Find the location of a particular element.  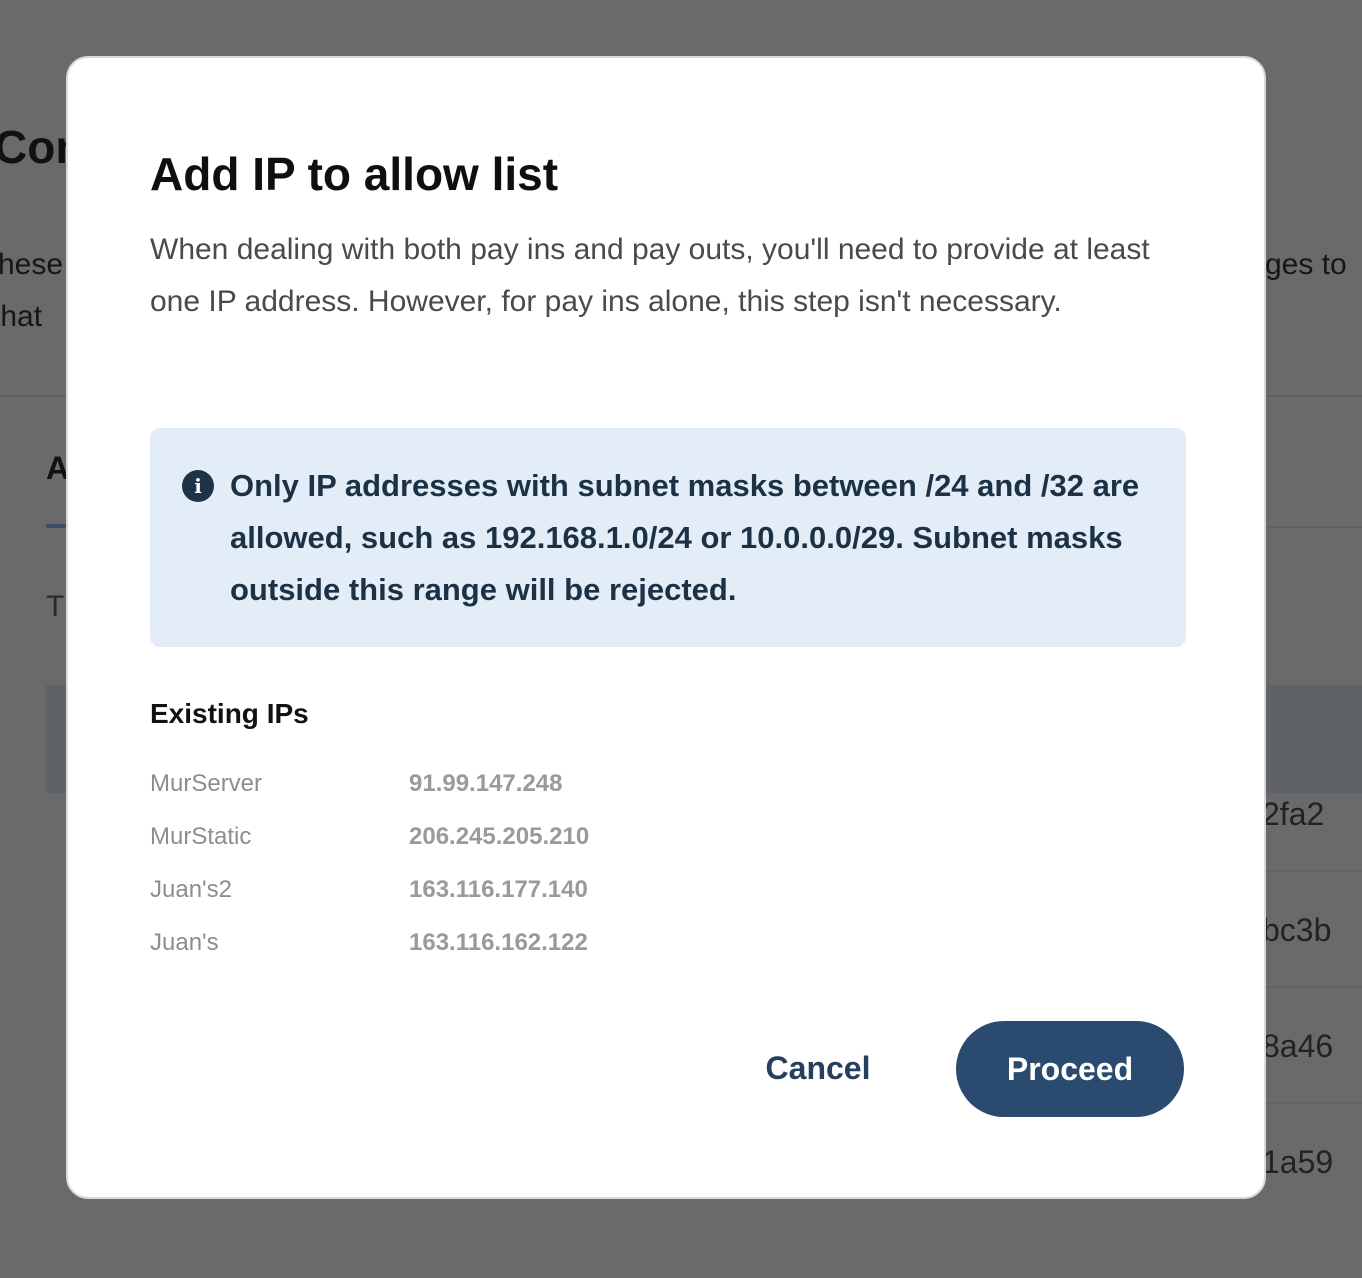

existing-ip-row: Juan's 163.116.162.122 is located at coordinates (500, 949).